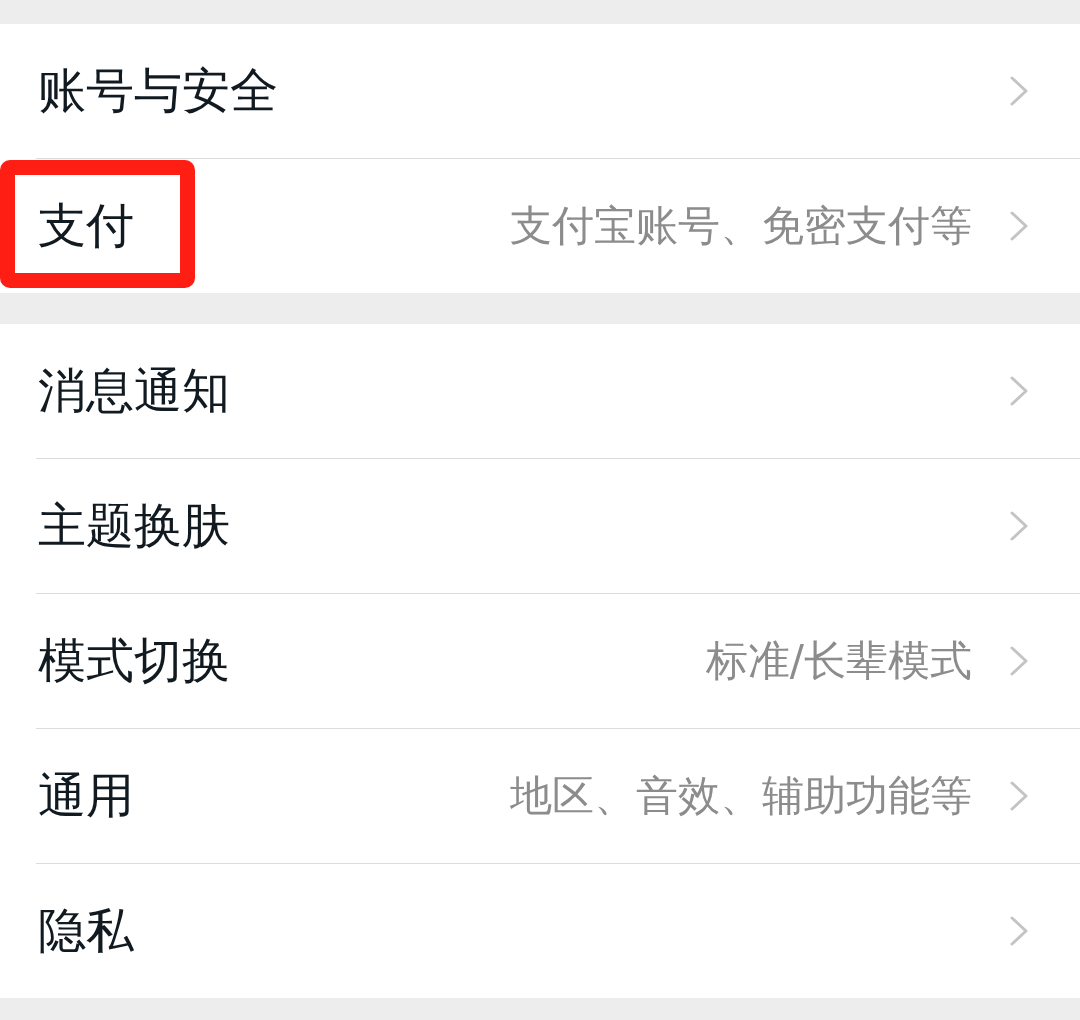 The image size is (1080, 1020). I want to click on row-value: 标准/长辈模式, so click(838, 661).